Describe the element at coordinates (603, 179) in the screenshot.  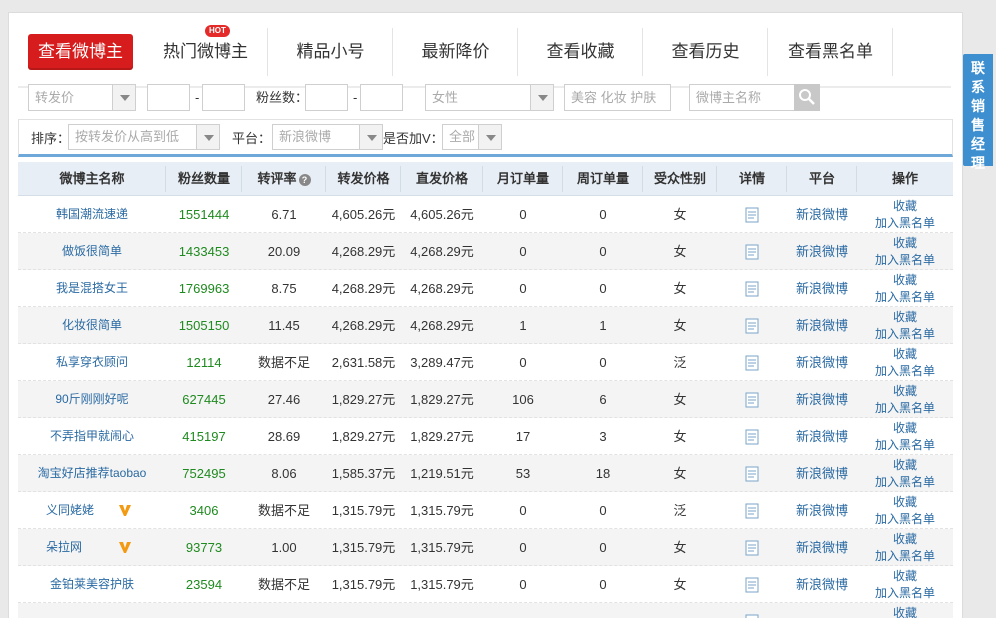
I see `col-weekly-orders: 周订单量` at that location.